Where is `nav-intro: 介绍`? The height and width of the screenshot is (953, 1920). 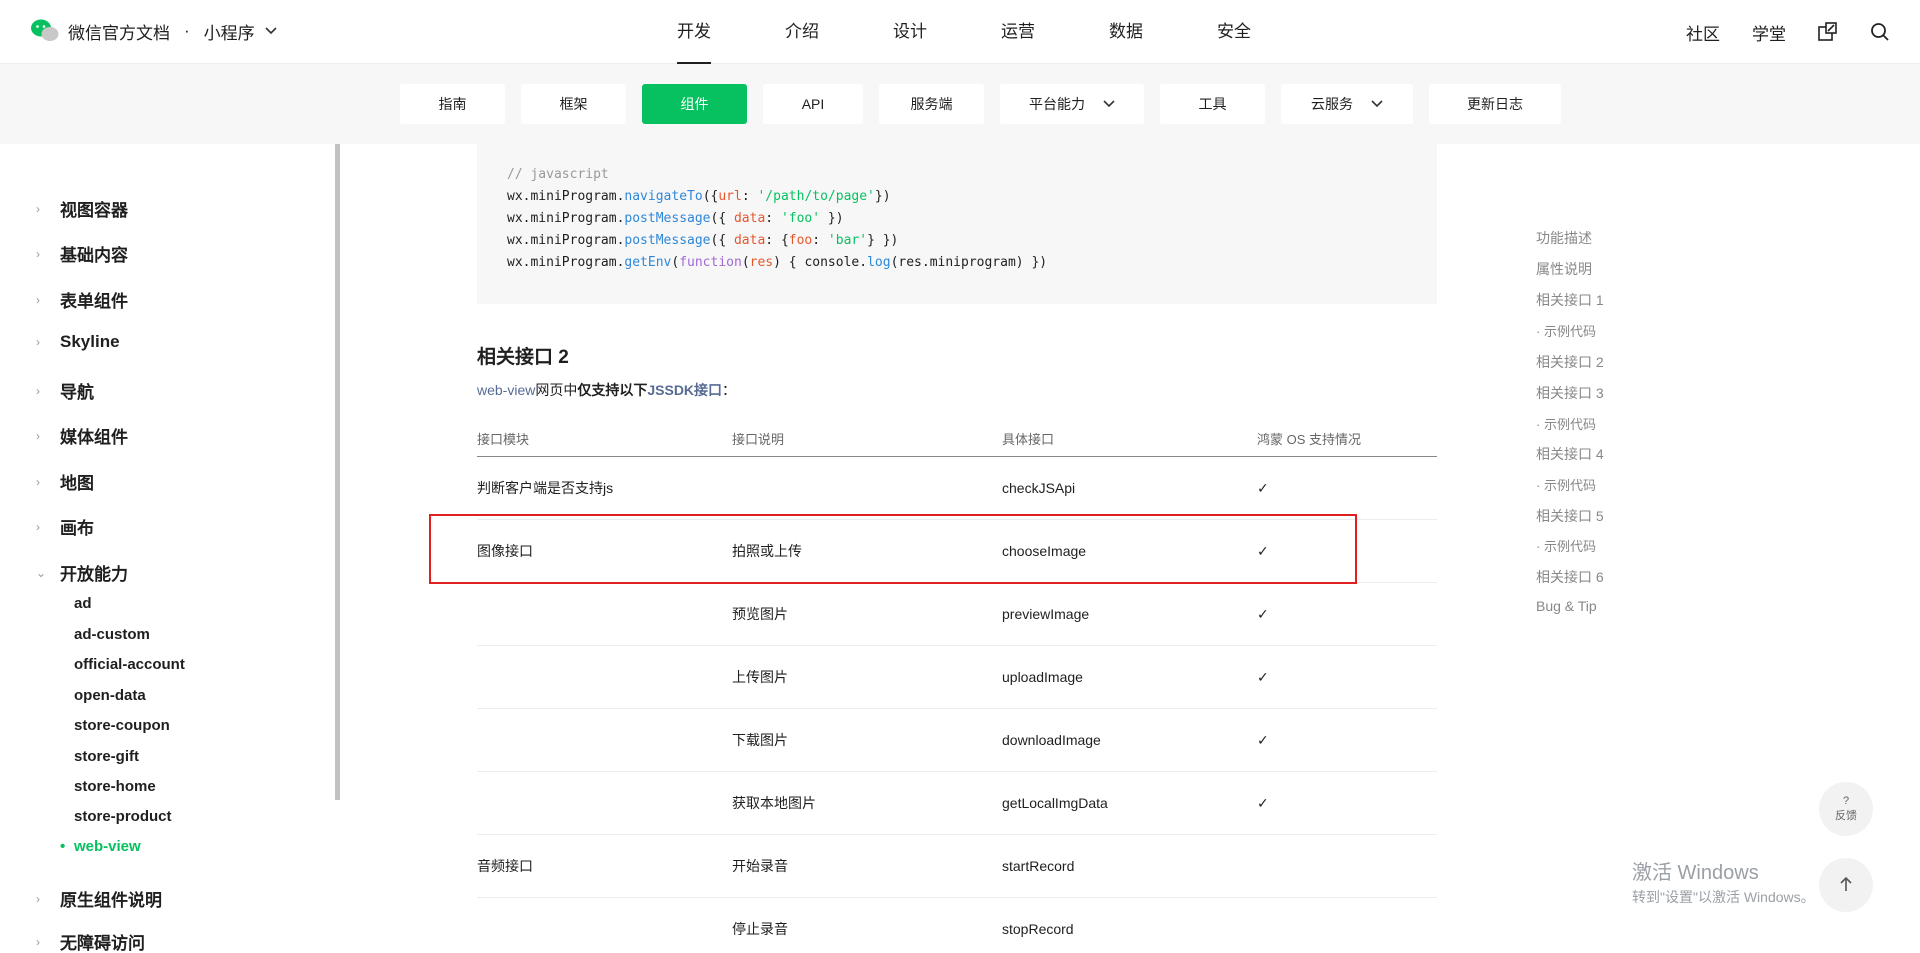
nav-intro: 介绍 is located at coordinates (802, 32).